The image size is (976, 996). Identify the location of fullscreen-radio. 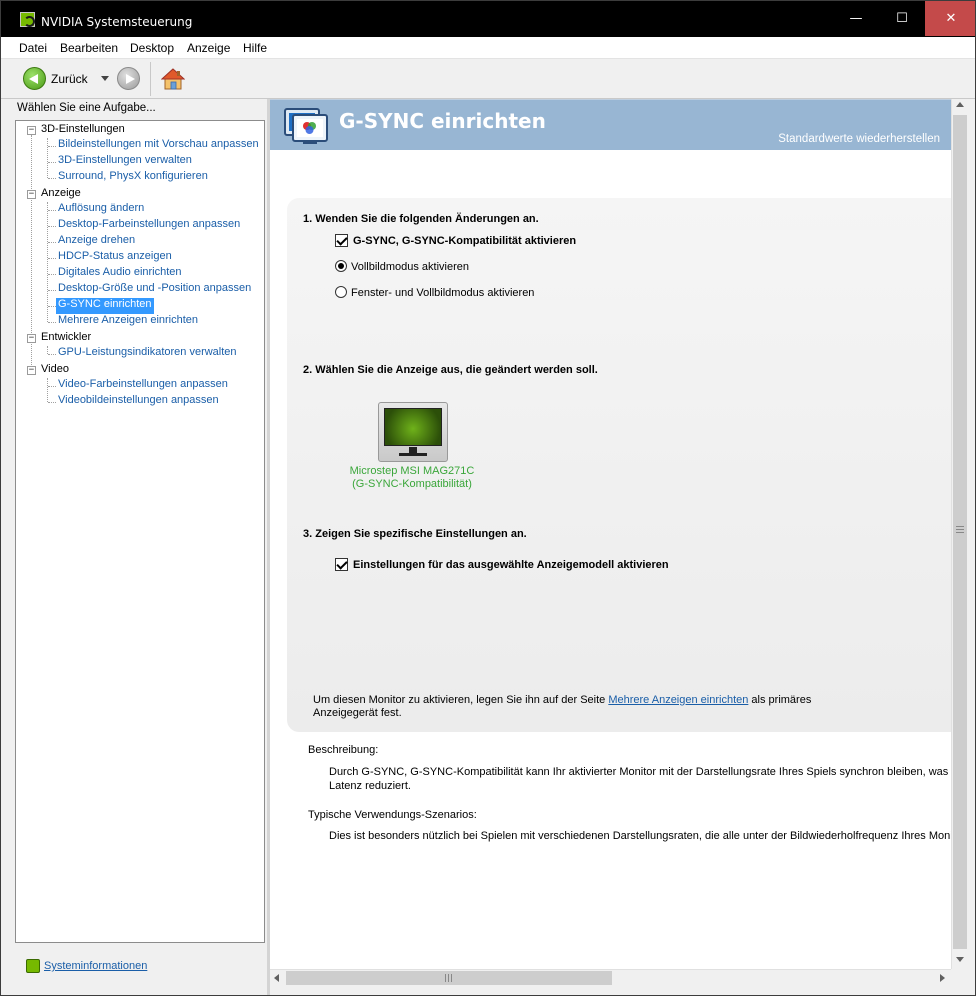
(341, 266).